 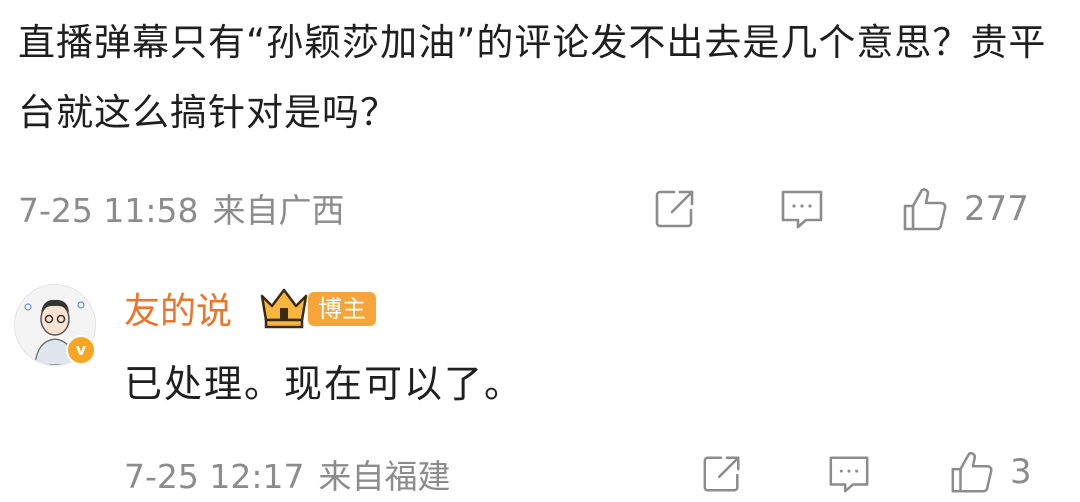 I want to click on comment-location: 来自广西, so click(x=278, y=210).